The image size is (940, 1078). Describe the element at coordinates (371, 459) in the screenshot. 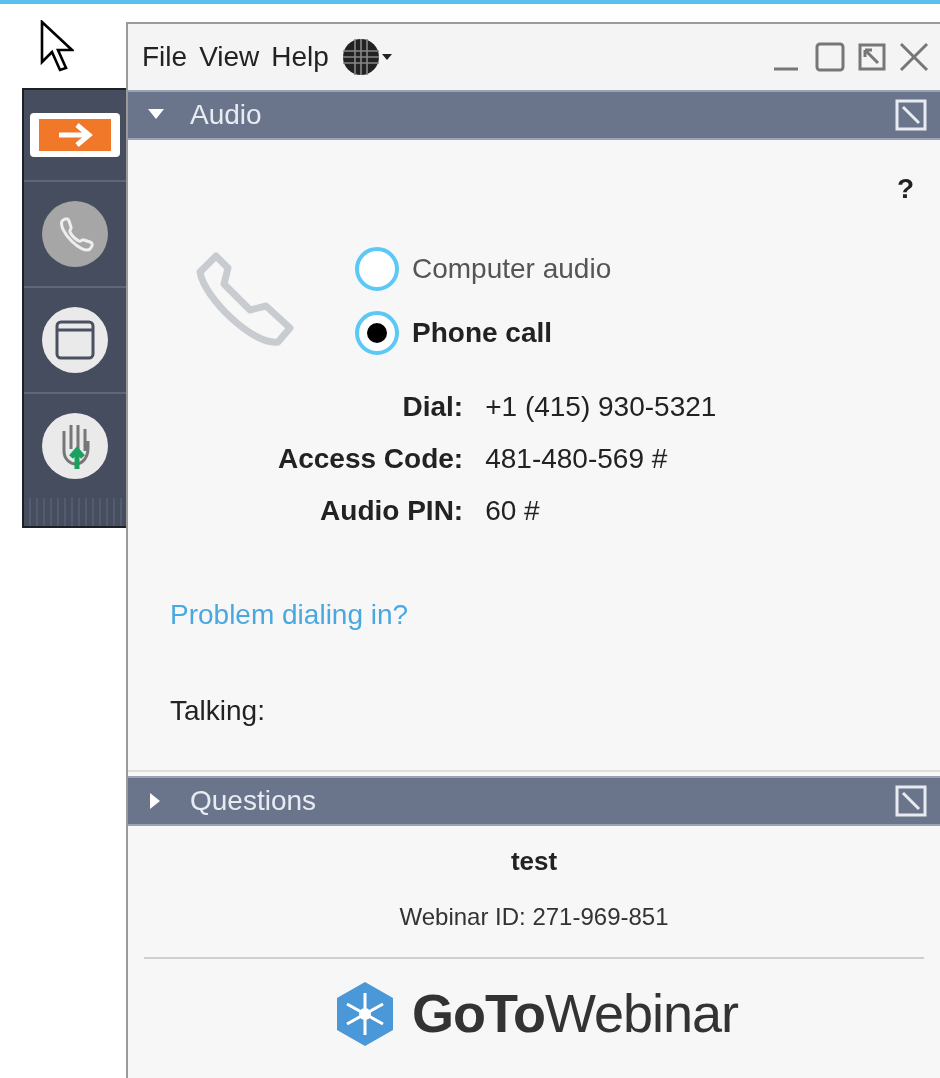

I see `field-label: Access Code:` at that location.